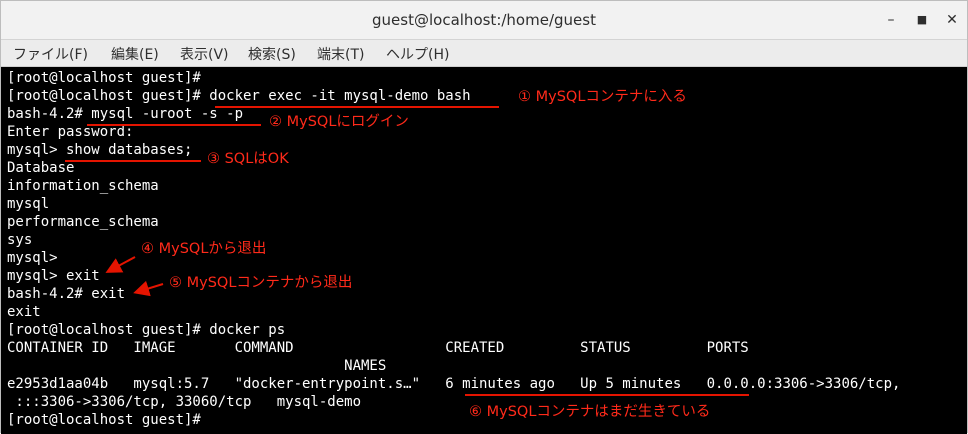 The width and height of the screenshot is (968, 434). Describe the element at coordinates (417, 54) in the screenshot. I see `menu-help: ヘルプ(H)` at that location.